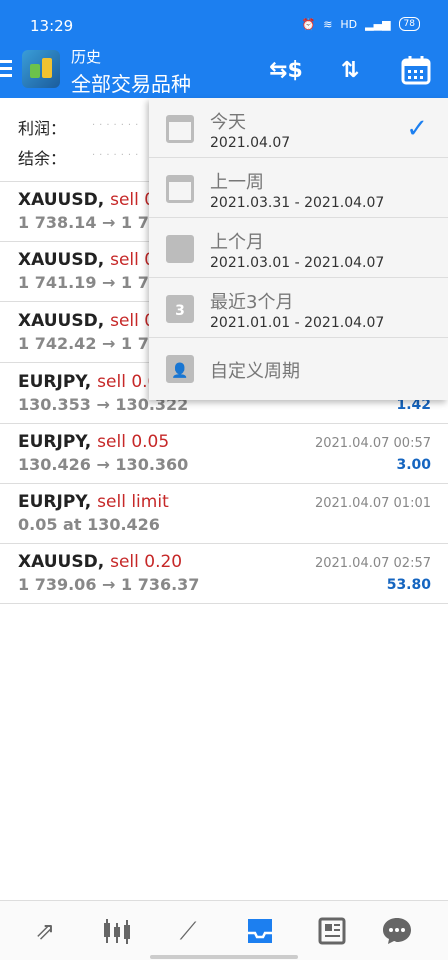  What do you see at coordinates (378, 24) in the screenshot?
I see `signal-icon: ▂▄▆` at bounding box center [378, 24].